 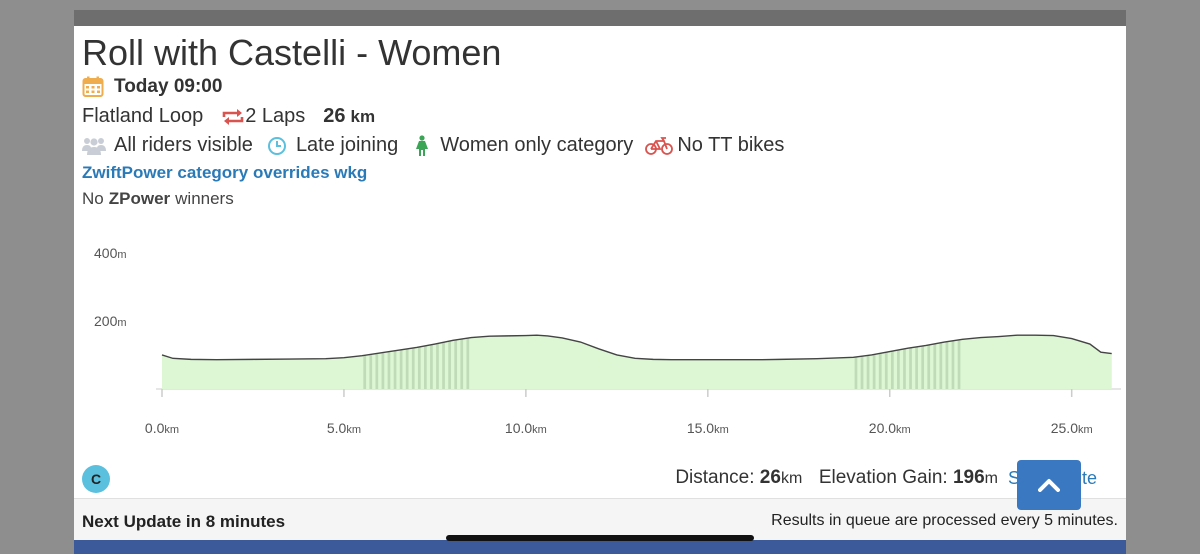 I want to click on chevron-up-icon, so click(x=1049, y=485).